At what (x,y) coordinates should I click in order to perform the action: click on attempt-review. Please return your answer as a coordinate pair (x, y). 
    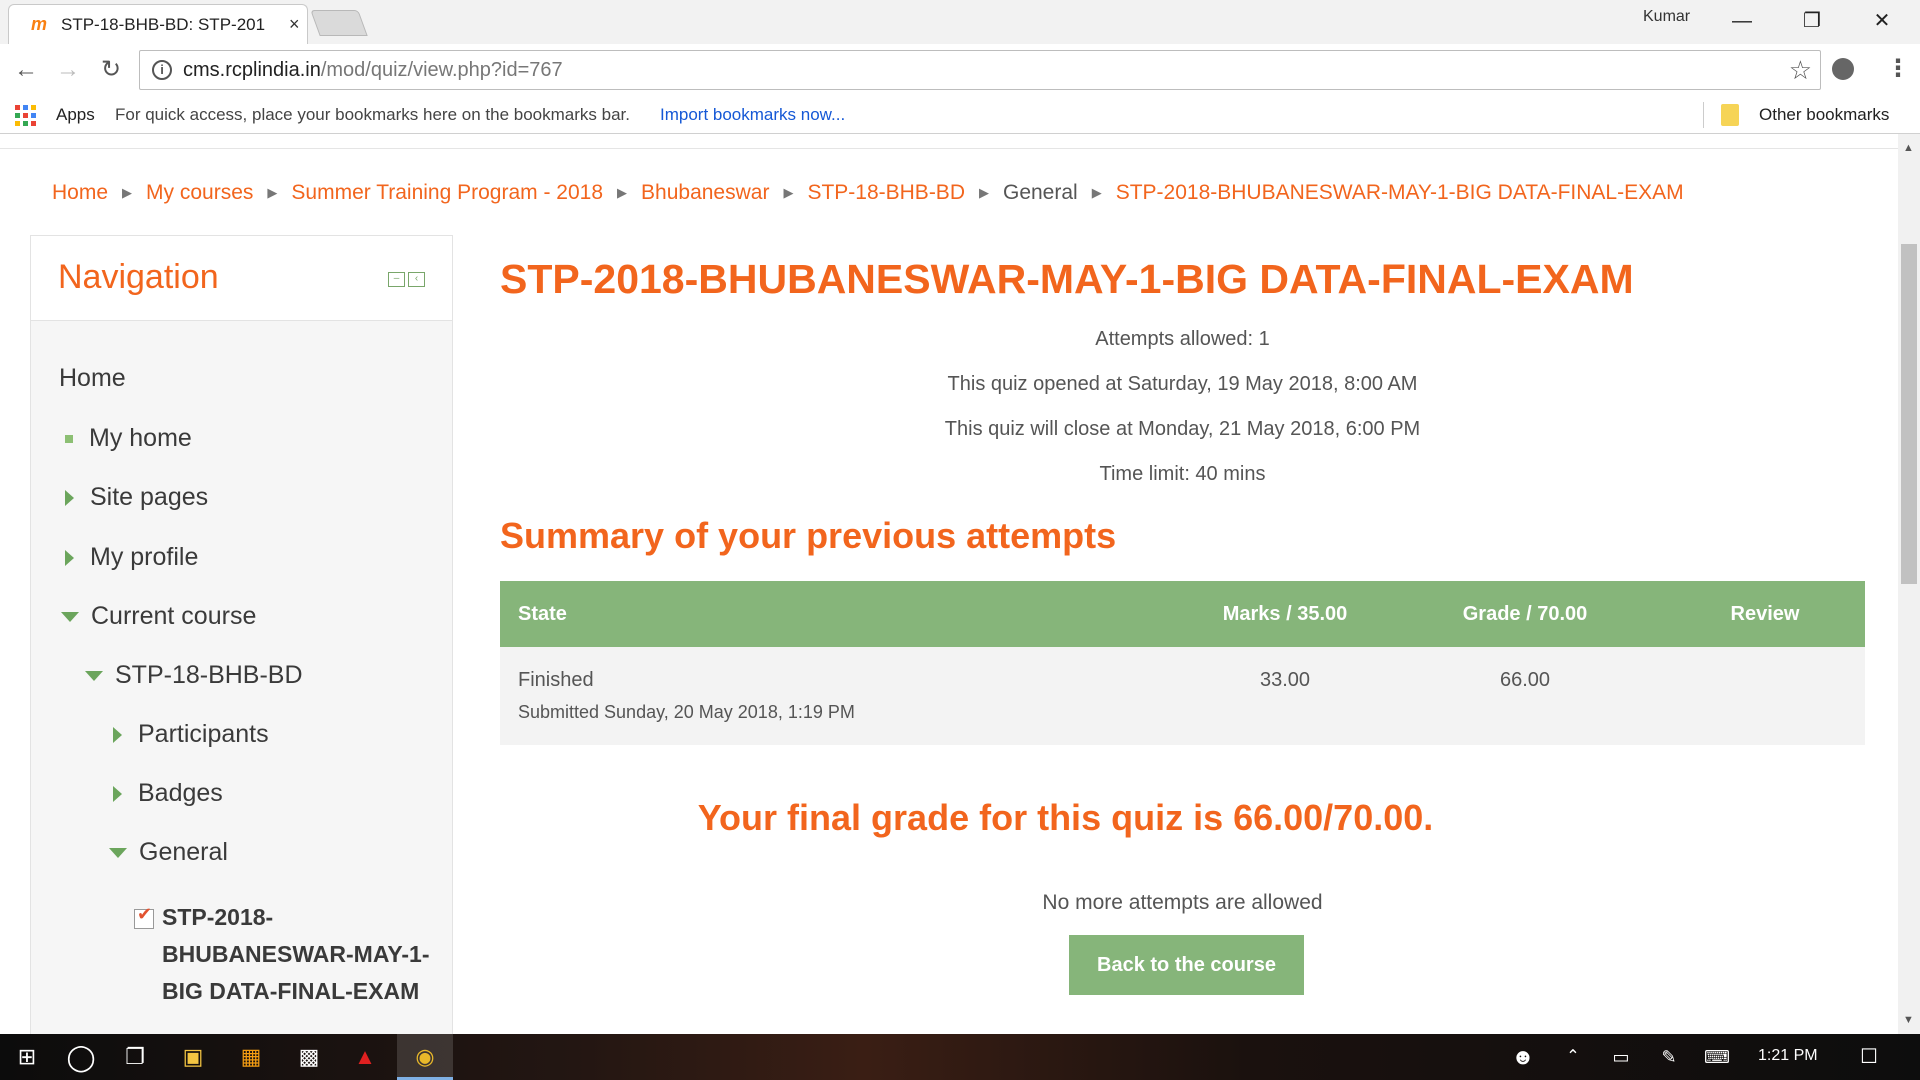
    Looking at the image, I should click on (1765, 696).